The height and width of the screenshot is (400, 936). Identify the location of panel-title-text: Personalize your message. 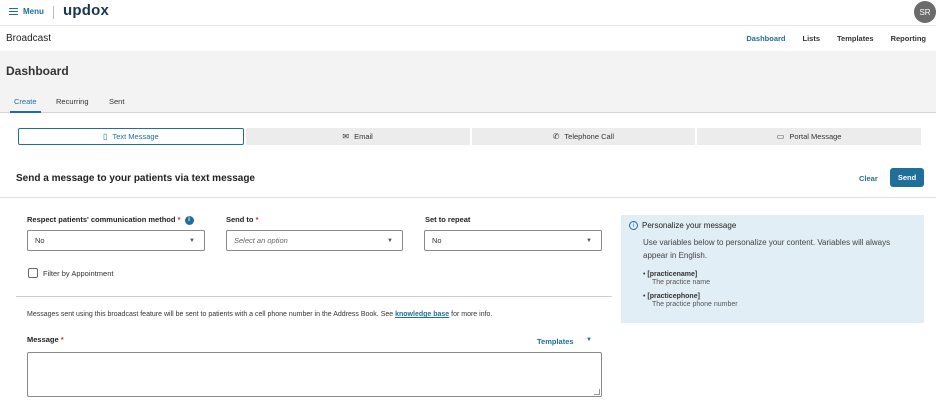
(689, 225).